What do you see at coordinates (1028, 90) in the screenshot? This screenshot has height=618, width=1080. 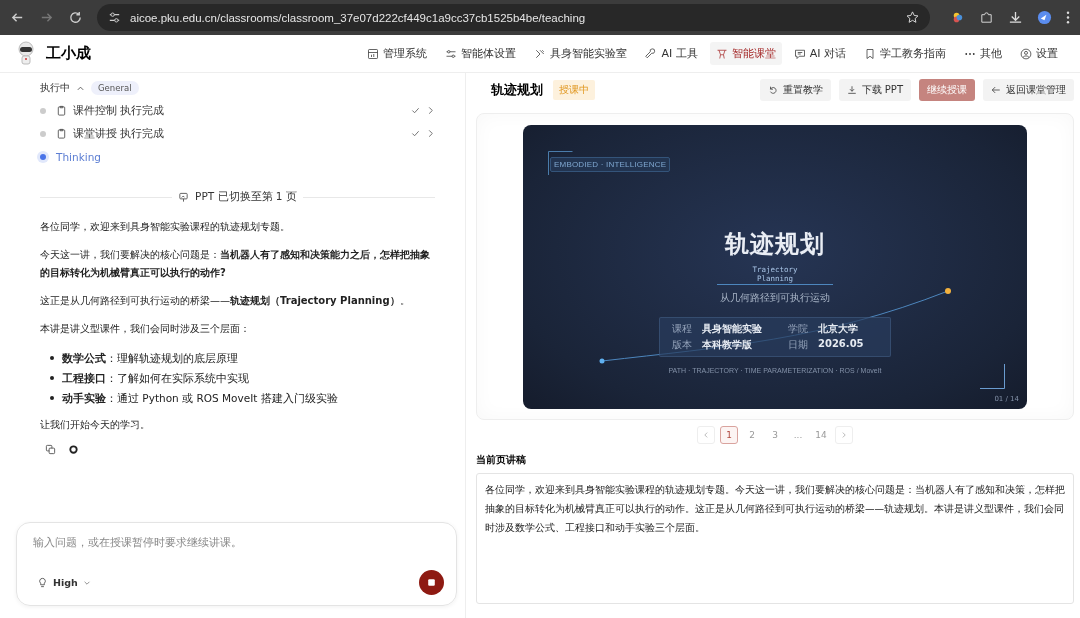 I see `back-button: 返回课堂管理` at bounding box center [1028, 90].